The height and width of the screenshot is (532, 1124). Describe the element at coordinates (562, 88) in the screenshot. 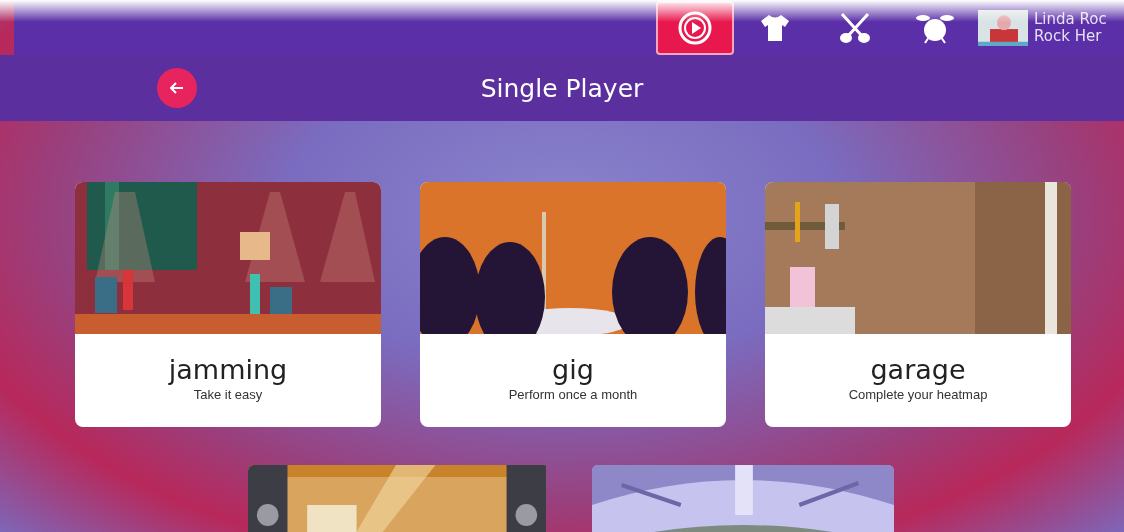

I see `page-title: Single Player` at that location.